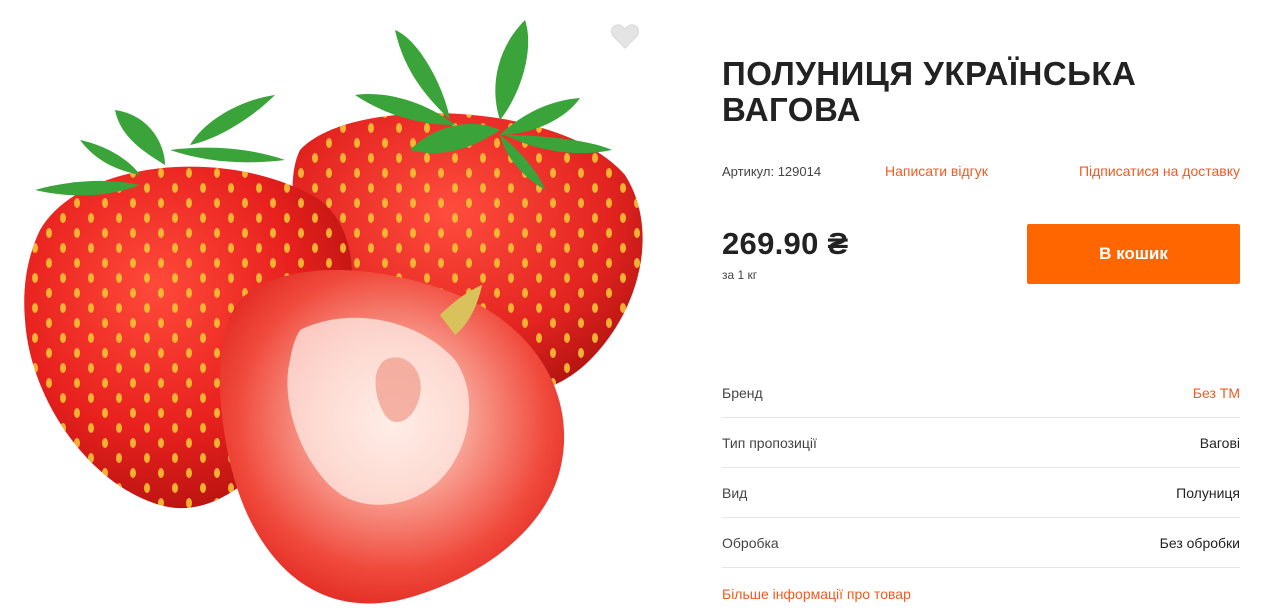 This screenshot has width=1280, height=613. I want to click on property-name: Обробка, so click(750, 543).